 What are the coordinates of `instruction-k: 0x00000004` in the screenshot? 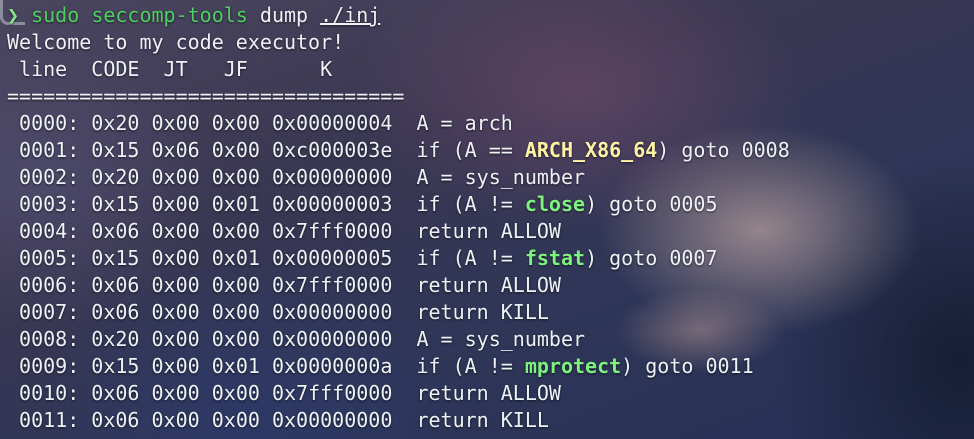 It's located at (332, 123).